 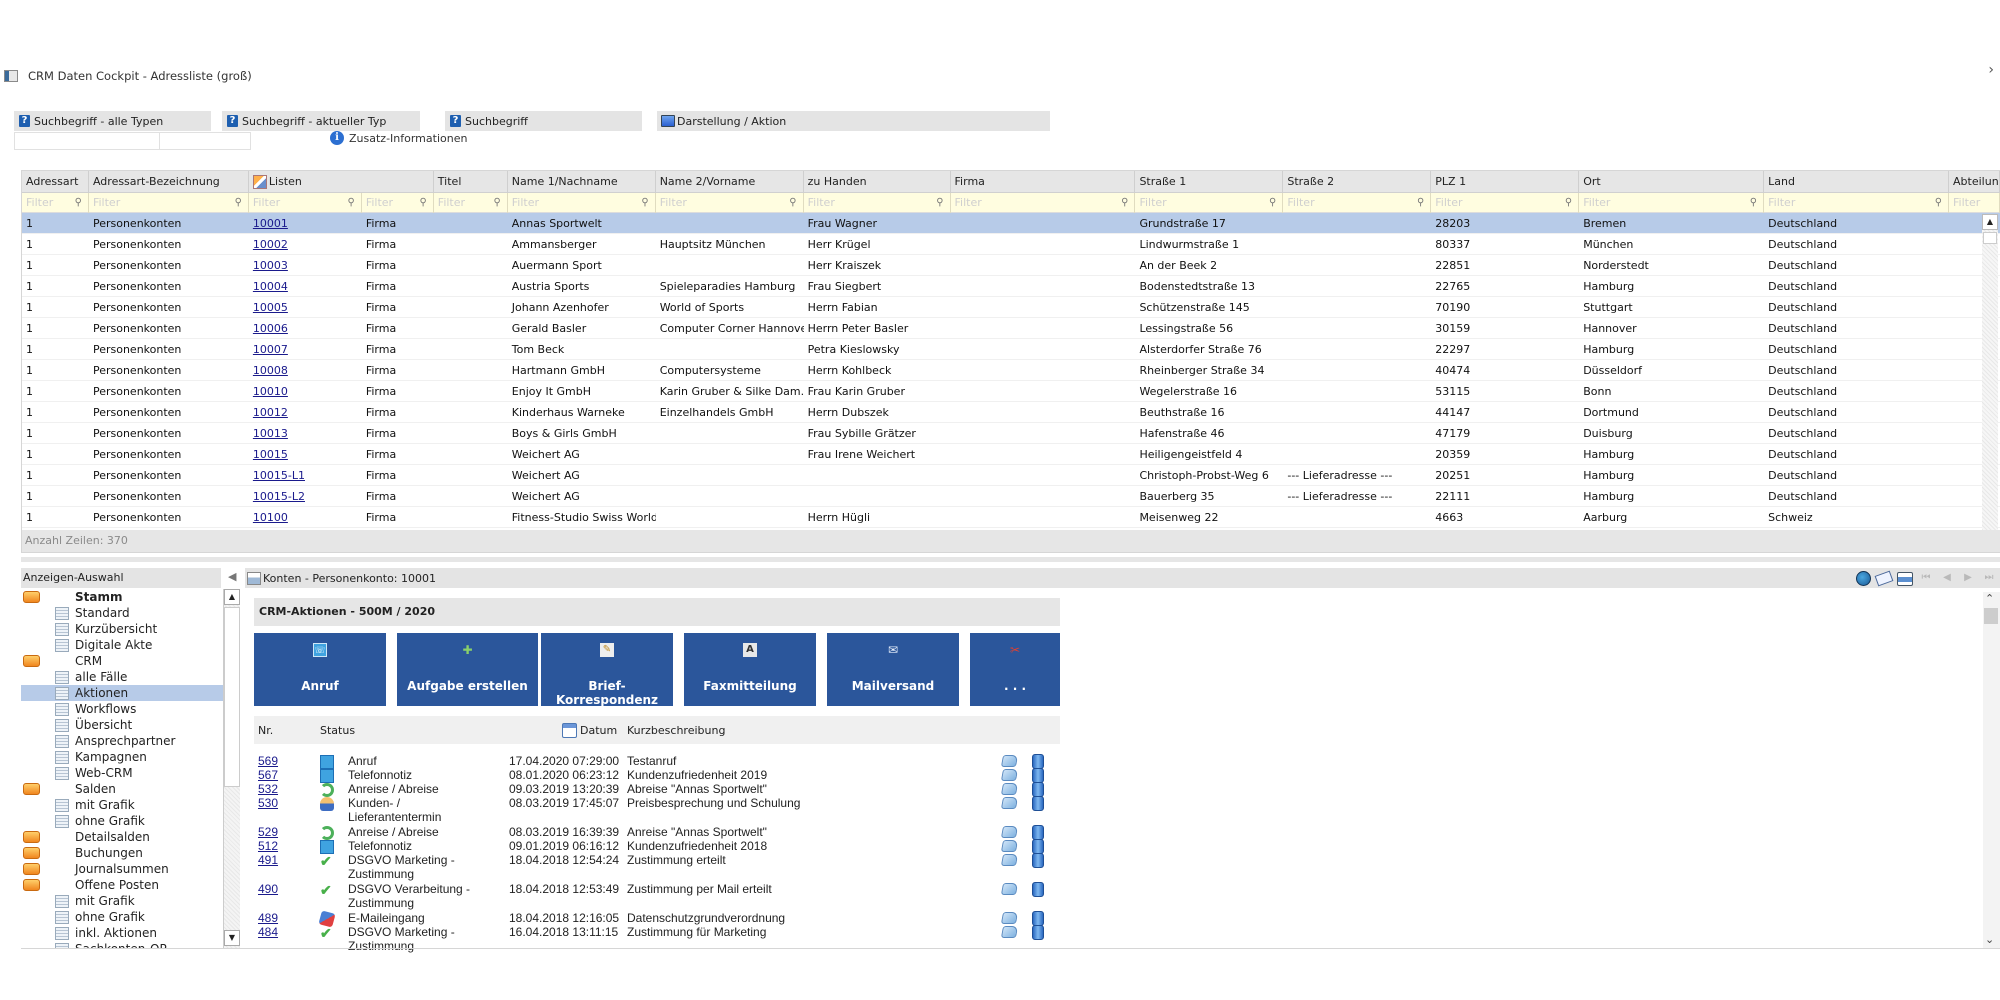 I want to click on search-all-types-label: ? Suchbegriff - alle Typen, so click(x=112, y=121).